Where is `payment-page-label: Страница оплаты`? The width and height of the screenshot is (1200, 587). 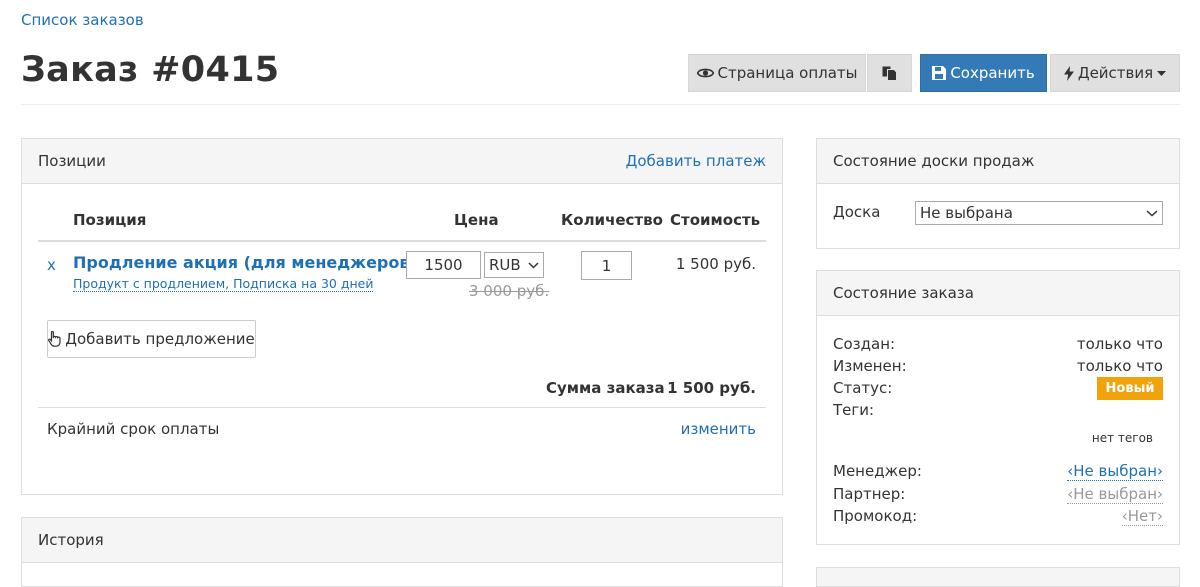
payment-page-label: Страница оплаты is located at coordinates (787, 73).